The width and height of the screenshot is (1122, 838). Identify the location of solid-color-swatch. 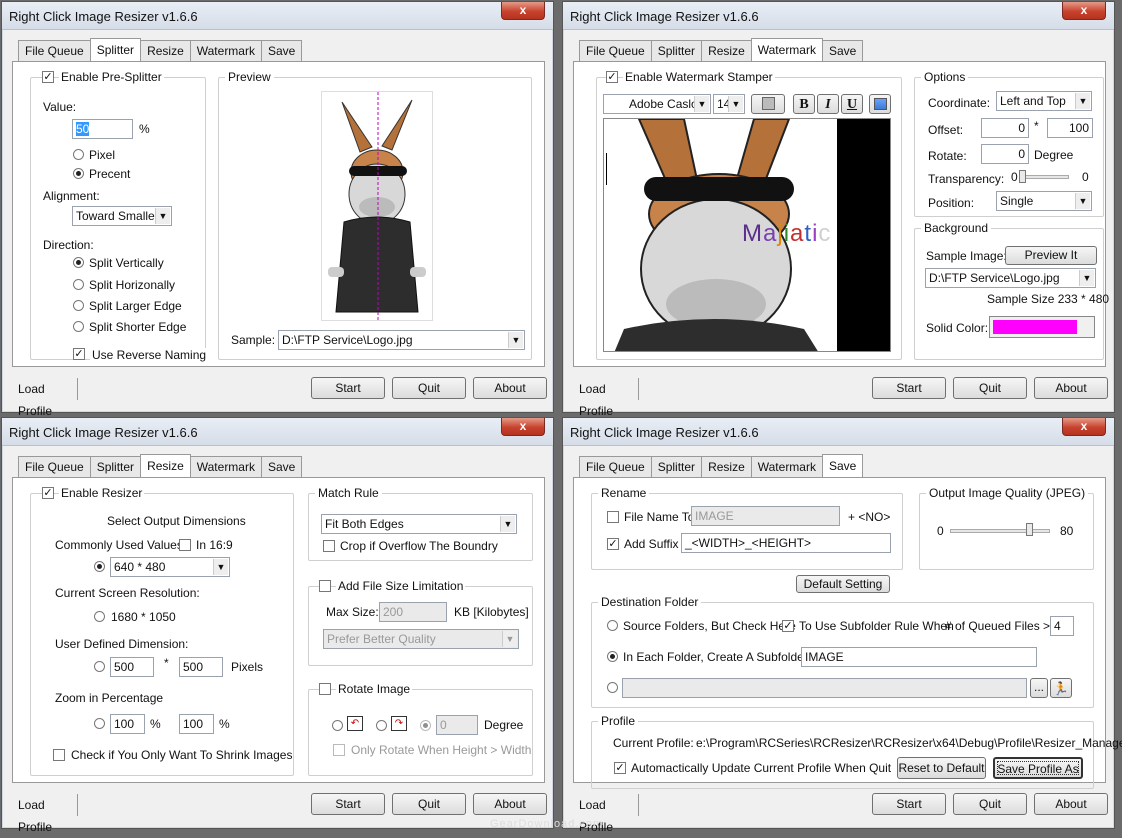
(1042, 327).